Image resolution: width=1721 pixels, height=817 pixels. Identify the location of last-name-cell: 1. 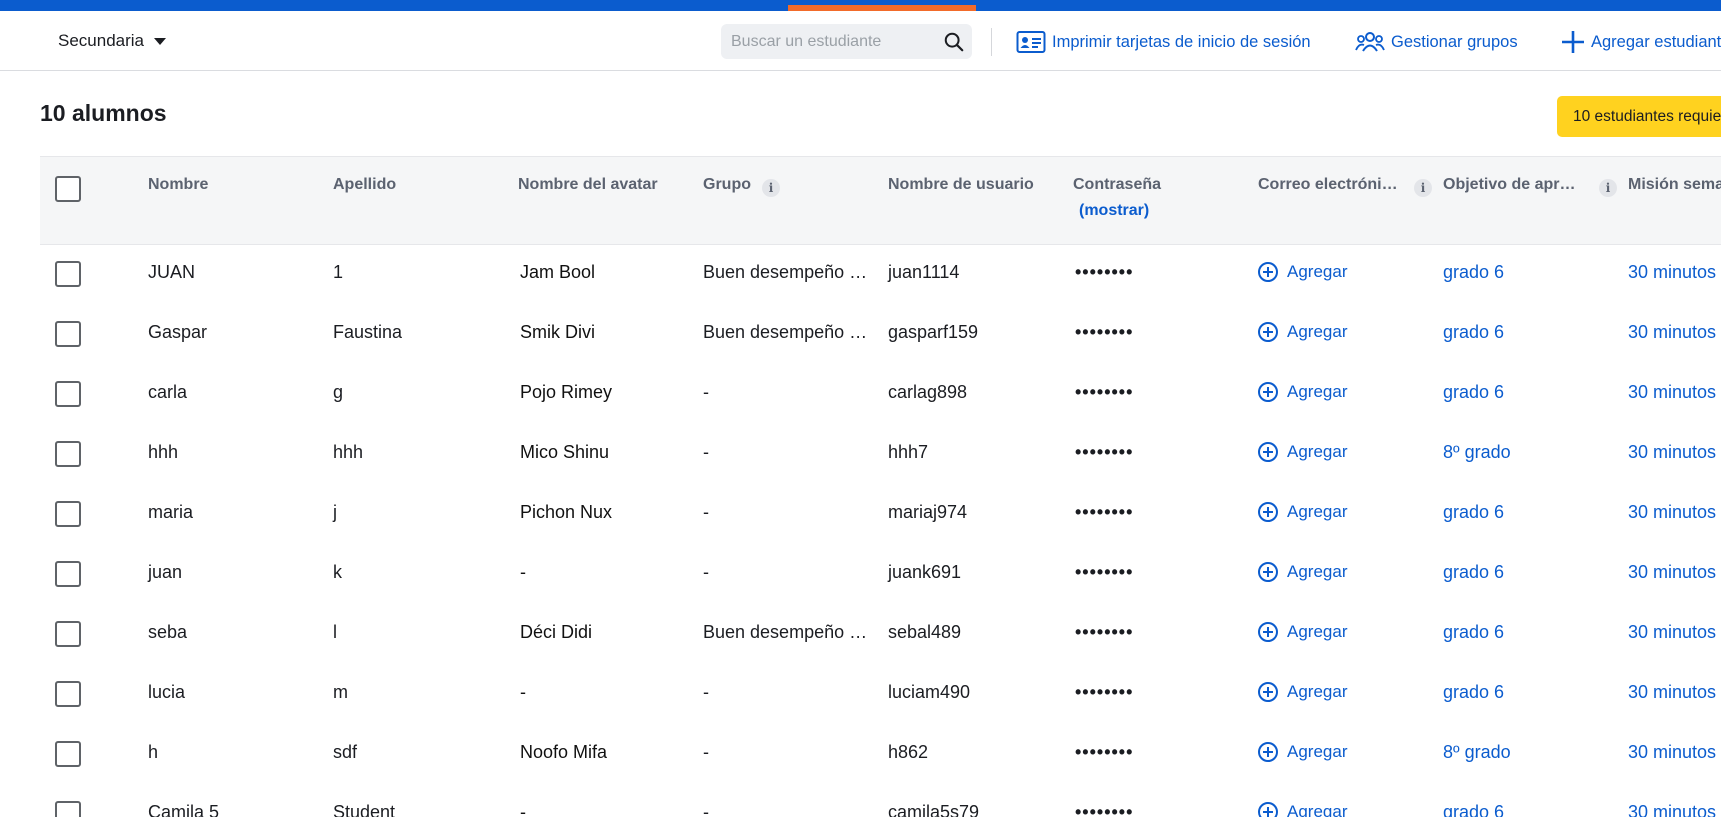
(338, 272).